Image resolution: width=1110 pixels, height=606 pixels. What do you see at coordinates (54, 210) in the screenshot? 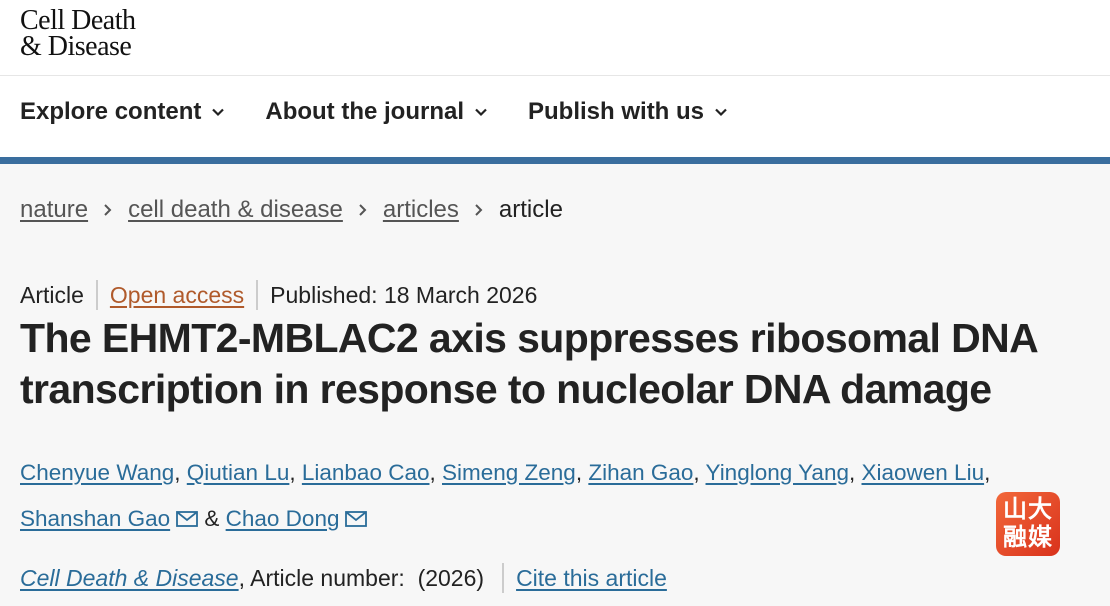
I see `breadcrumb-nature: nature` at bounding box center [54, 210].